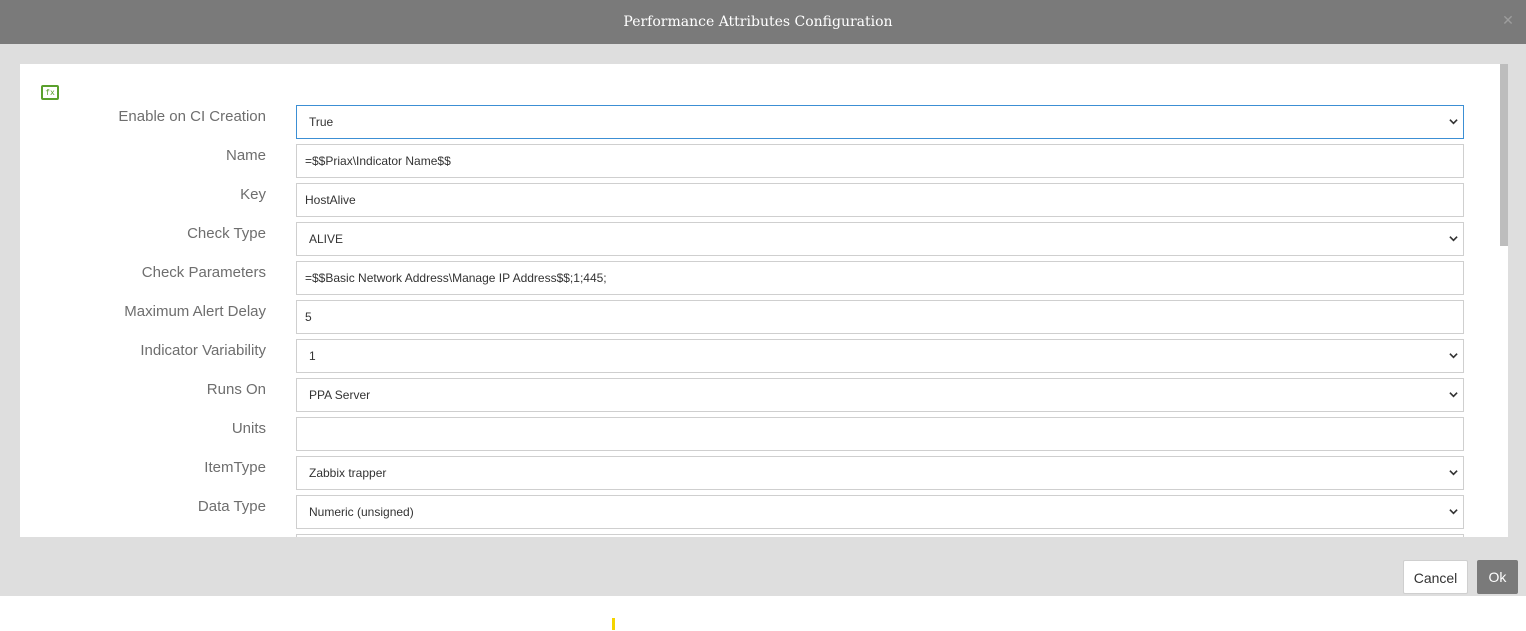 This screenshot has height=631, width=1526. I want to click on field-label: ItemType, so click(235, 467).